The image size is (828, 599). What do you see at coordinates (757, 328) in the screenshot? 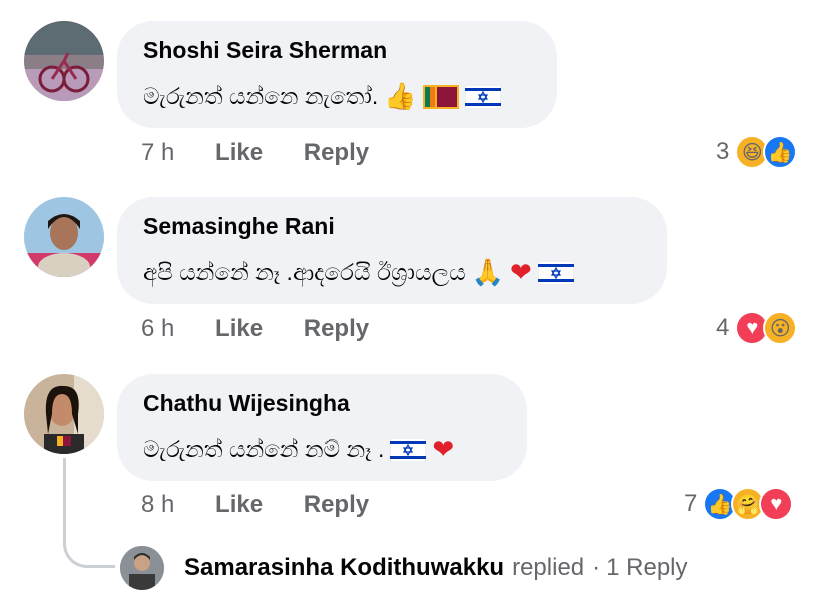
I see `reaction-summary: 4 ♥ 😮` at bounding box center [757, 328].